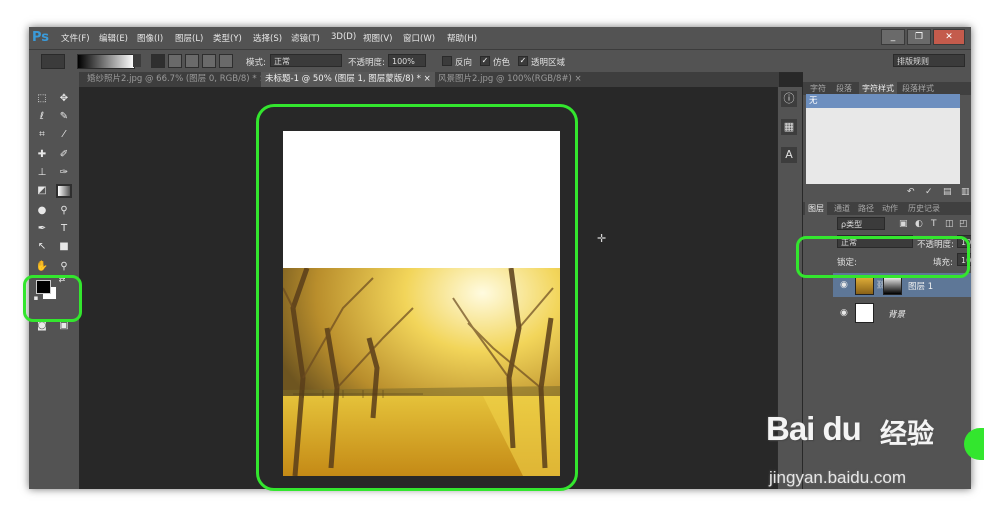  What do you see at coordinates (963, 224) in the screenshot?
I see `filter-smart-icon: ◰` at bounding box center [963, 224].